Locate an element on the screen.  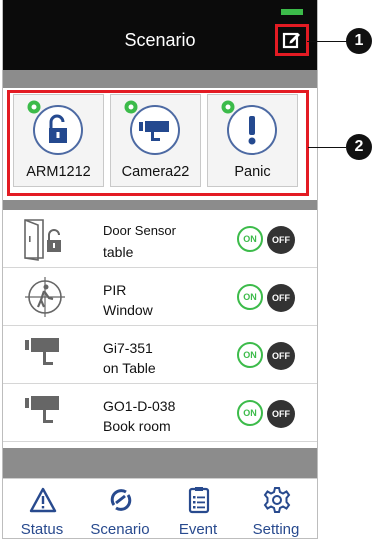
scenario-label: ARM1212 is located at coordinates (58, 172).